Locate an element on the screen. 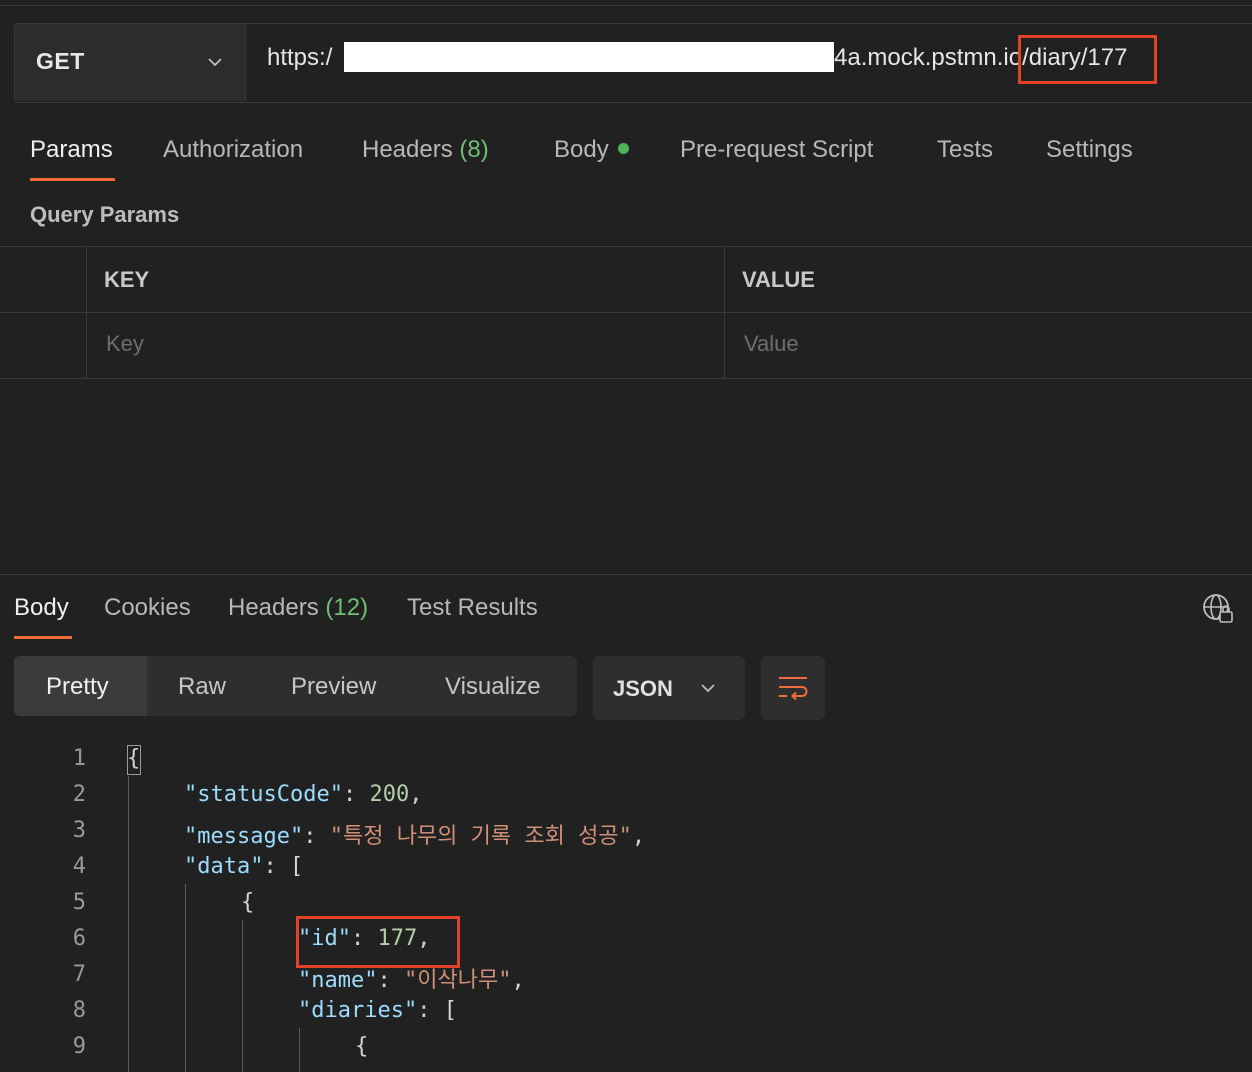  tab-params: Params is located at coordinates (71, 150).